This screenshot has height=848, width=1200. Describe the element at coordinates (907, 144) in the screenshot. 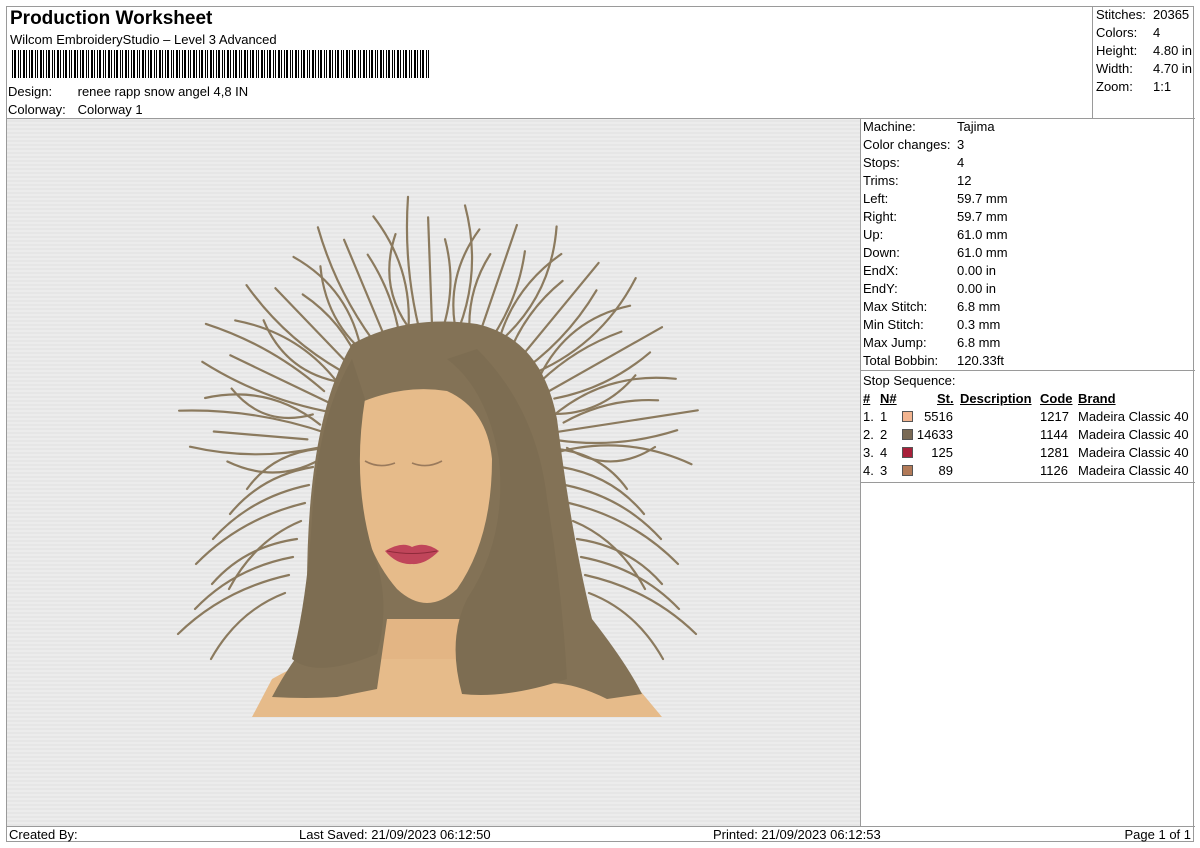

I see `machine-label: Color changes:` at that location.